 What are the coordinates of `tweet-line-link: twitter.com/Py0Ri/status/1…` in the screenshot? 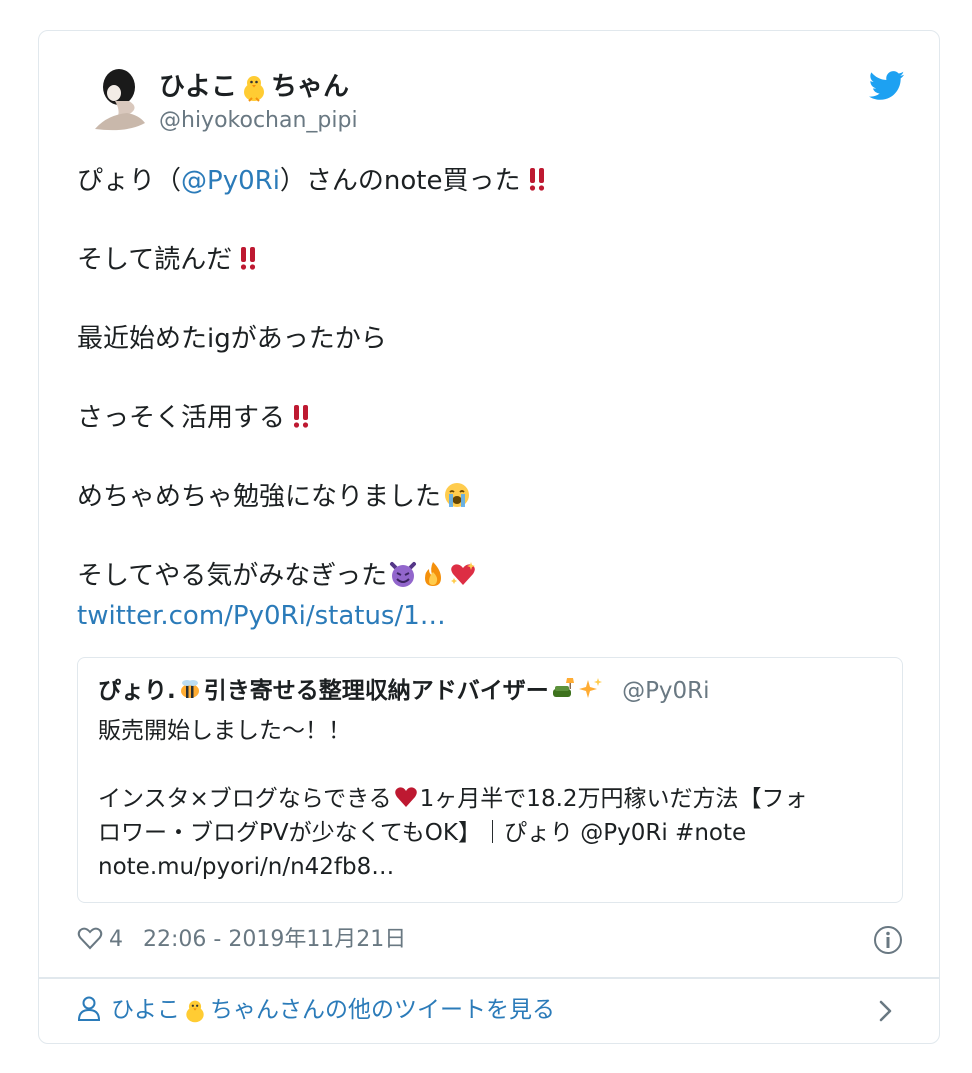 It's located at (492, 616).